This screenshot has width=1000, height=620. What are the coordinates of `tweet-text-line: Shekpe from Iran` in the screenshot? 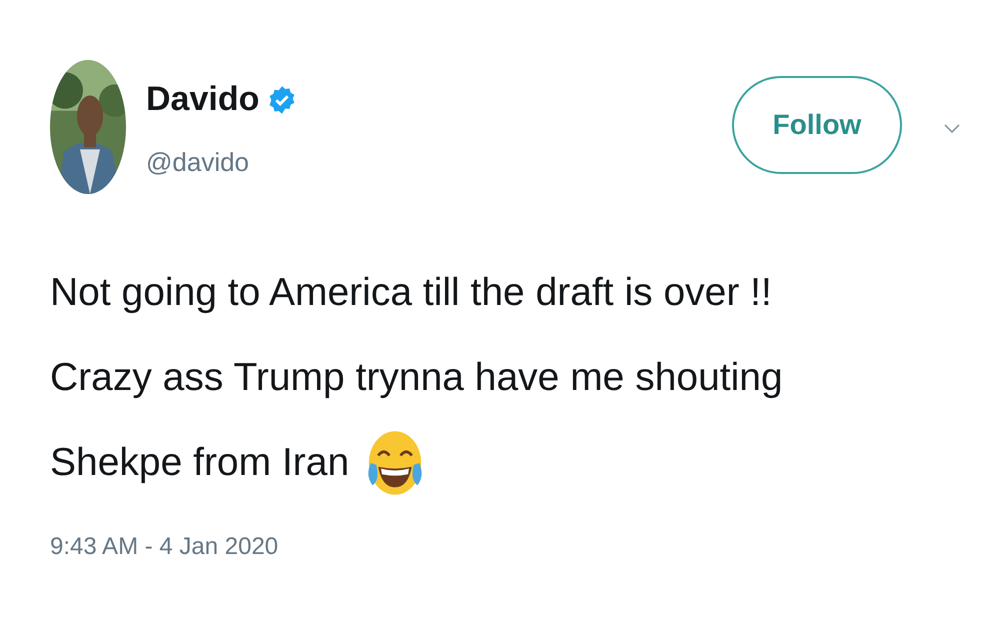 It's located at (200, 463).